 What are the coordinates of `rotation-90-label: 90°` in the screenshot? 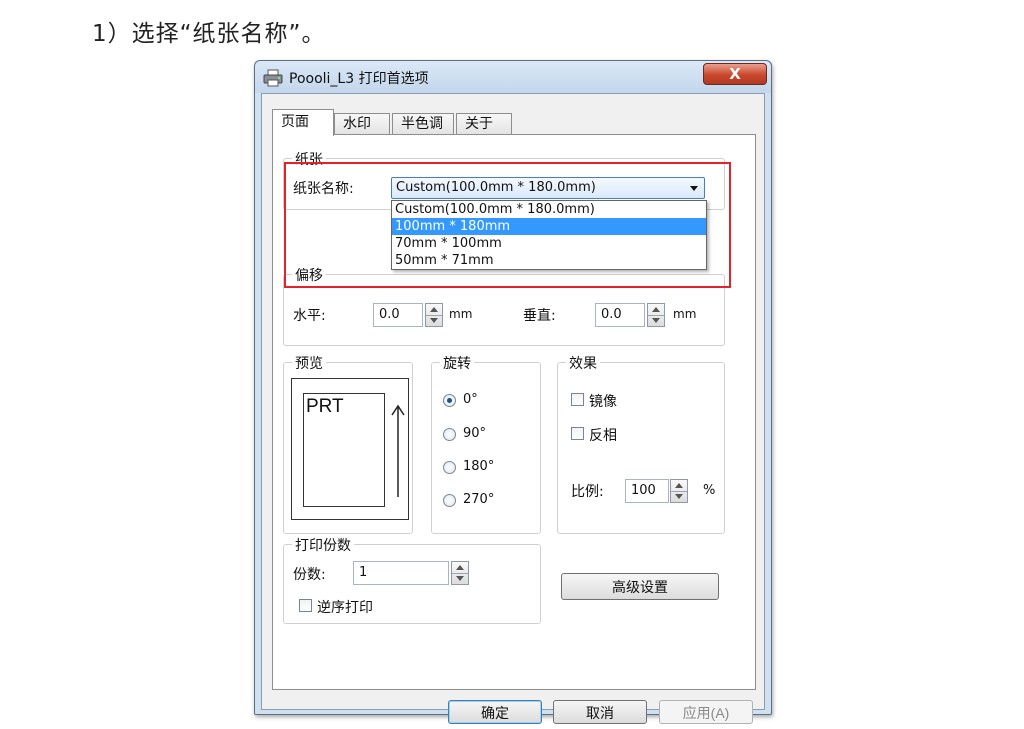 It's located at (475, 433).